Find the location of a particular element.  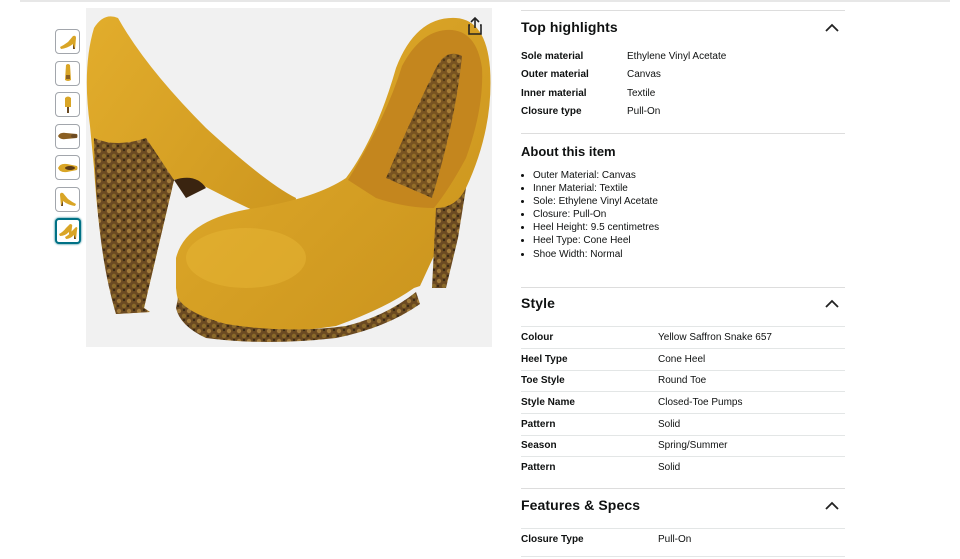

features-value: Pull-On is located at coordinates (675, 539).